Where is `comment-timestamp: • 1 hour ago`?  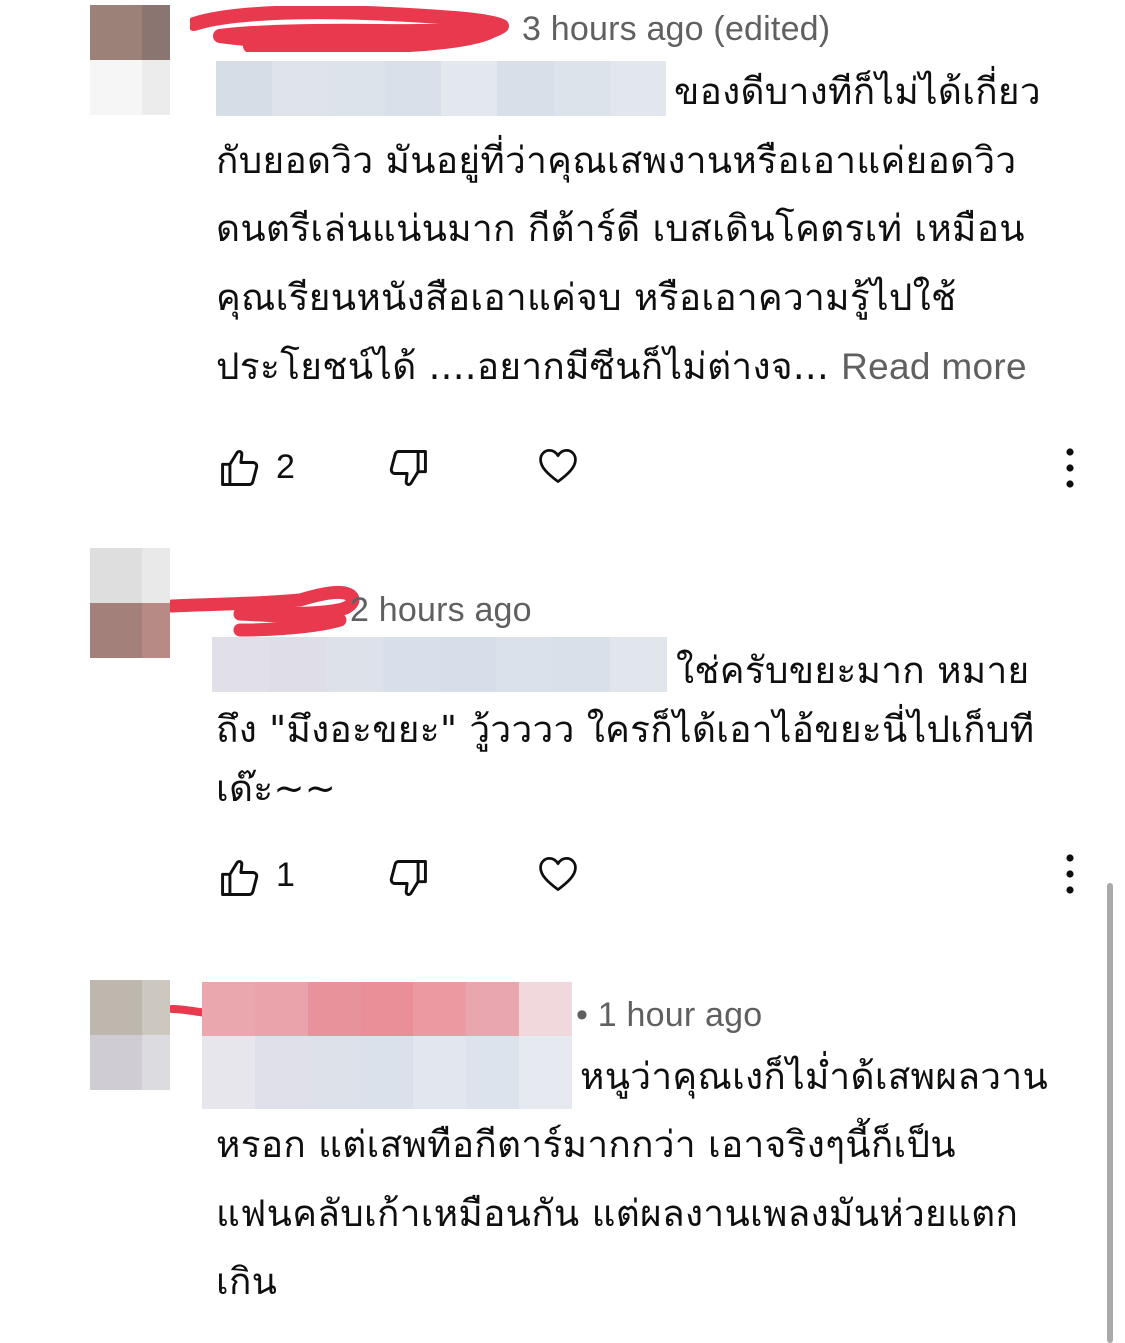
comment-timestamp: • 1 hour ago is located at coordinates (669, 1015).